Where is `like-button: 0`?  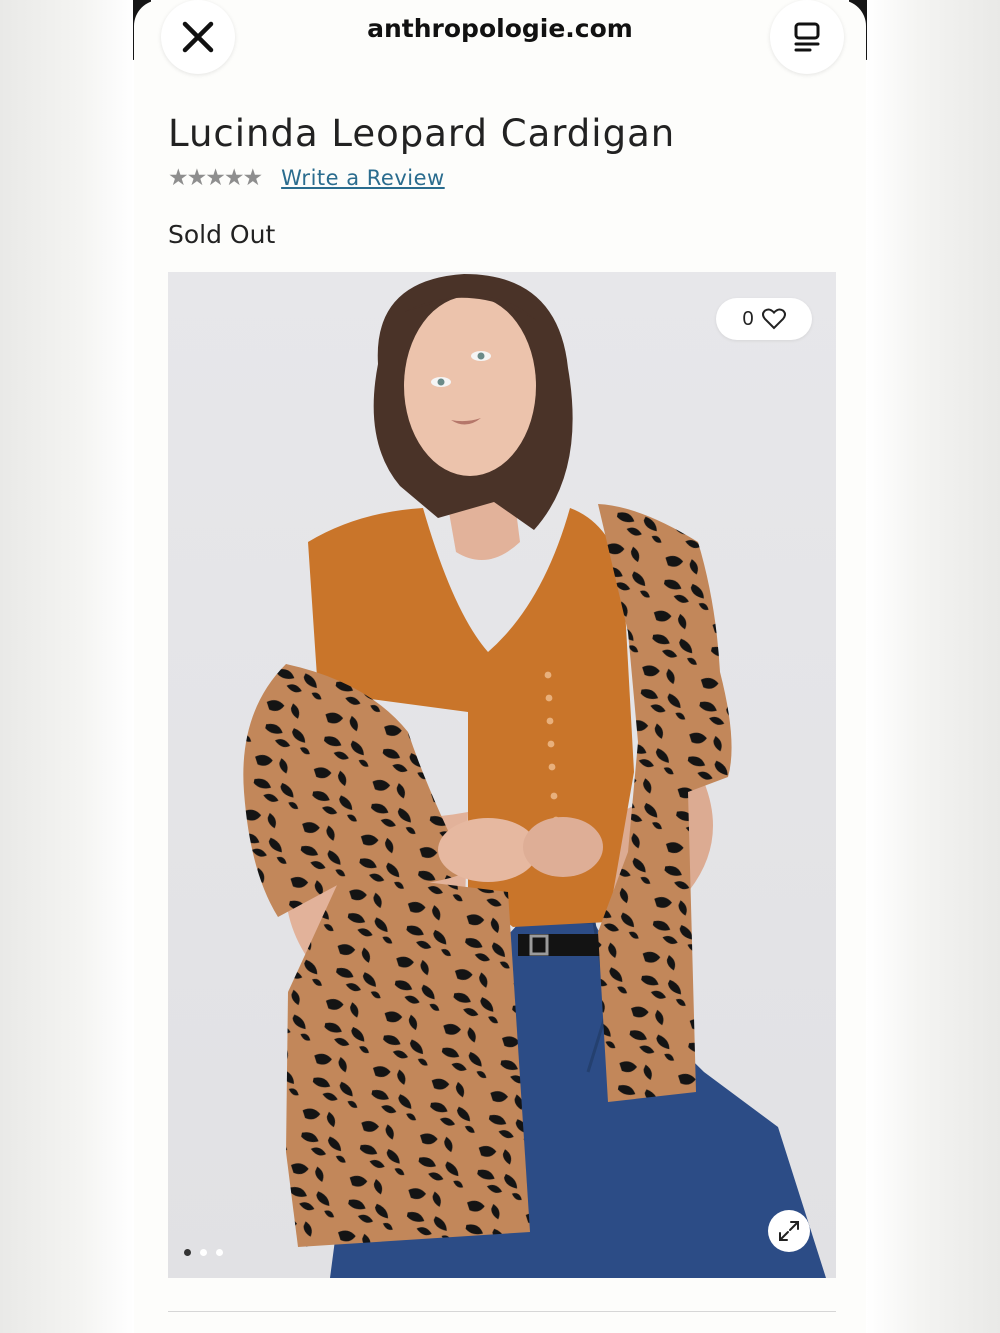 like-button: 0 is located at coordinates (764, 319).